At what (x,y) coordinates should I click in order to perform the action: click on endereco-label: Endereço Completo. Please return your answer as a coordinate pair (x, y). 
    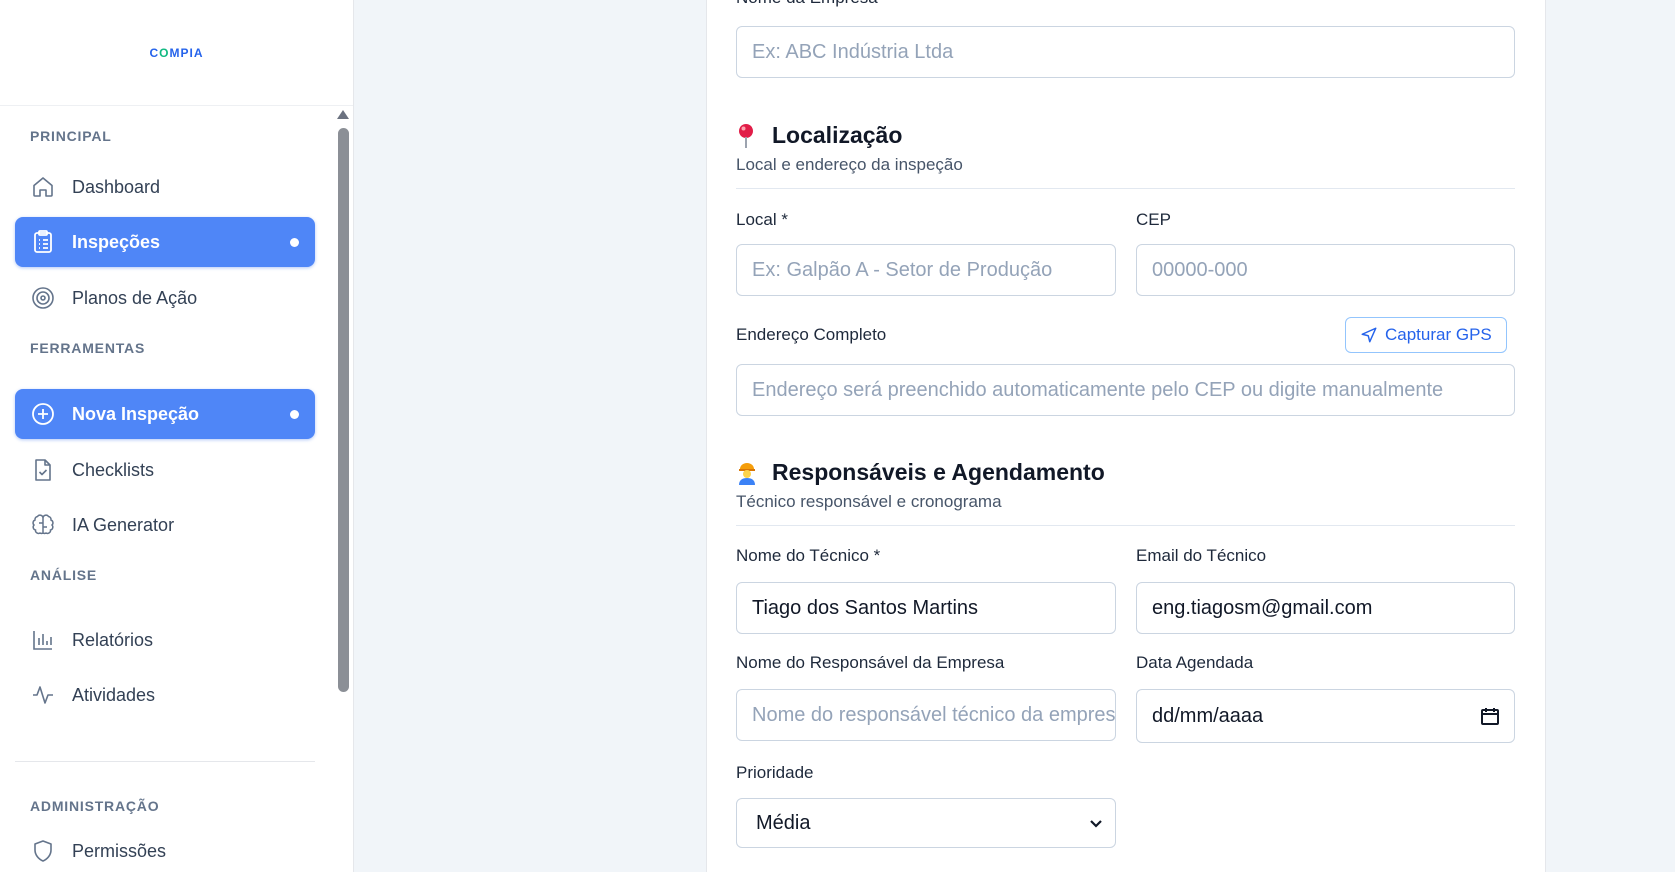
    Looking at the image, I should click on (811, 334).